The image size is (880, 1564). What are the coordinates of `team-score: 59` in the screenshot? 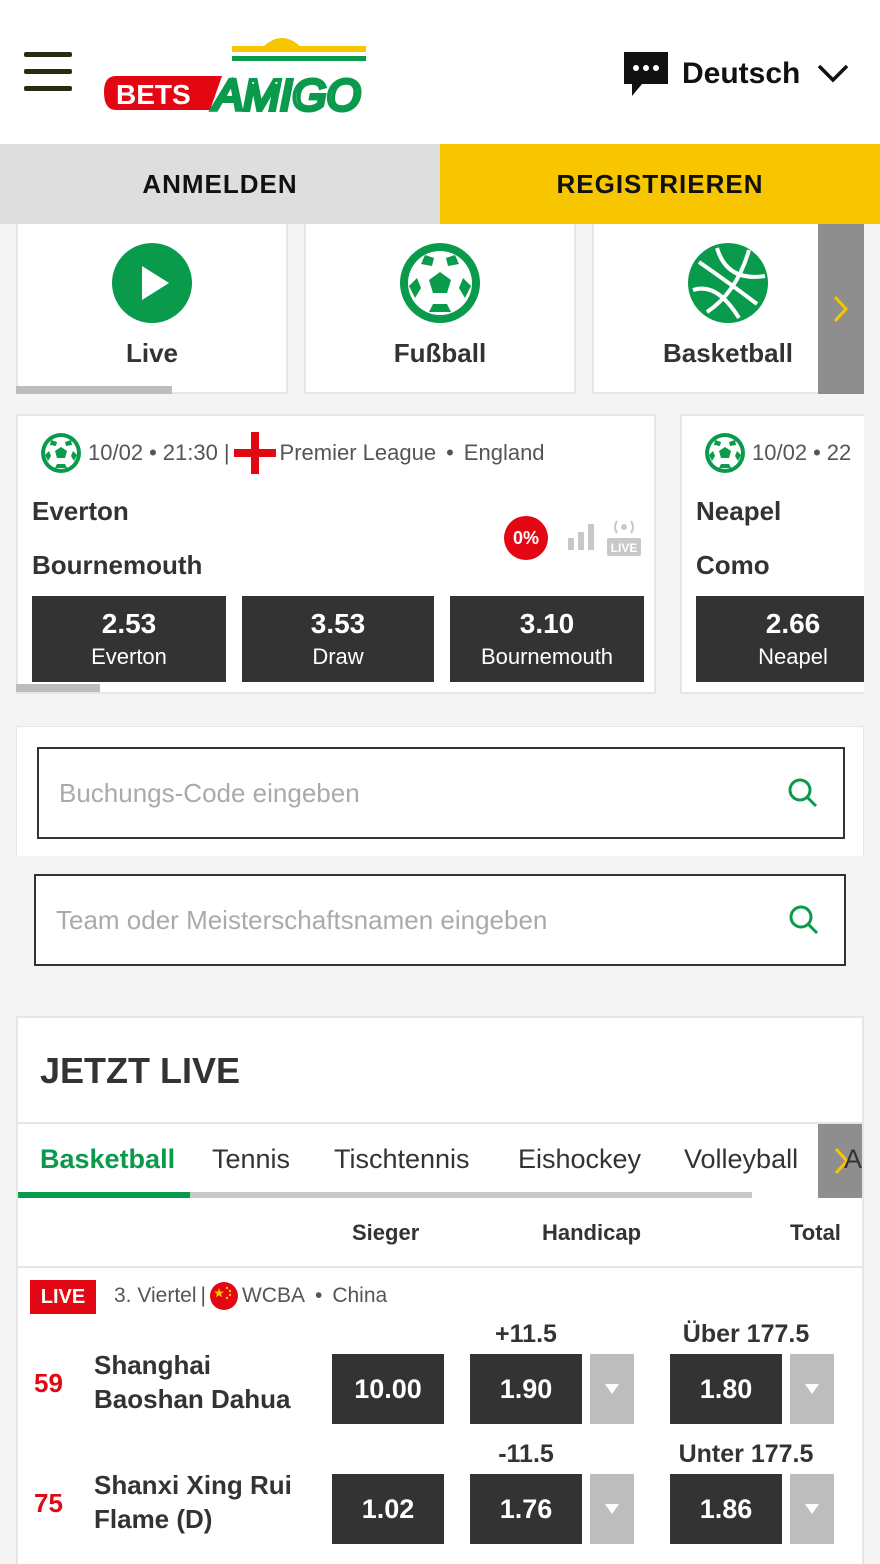 It's located at (48, 1383).